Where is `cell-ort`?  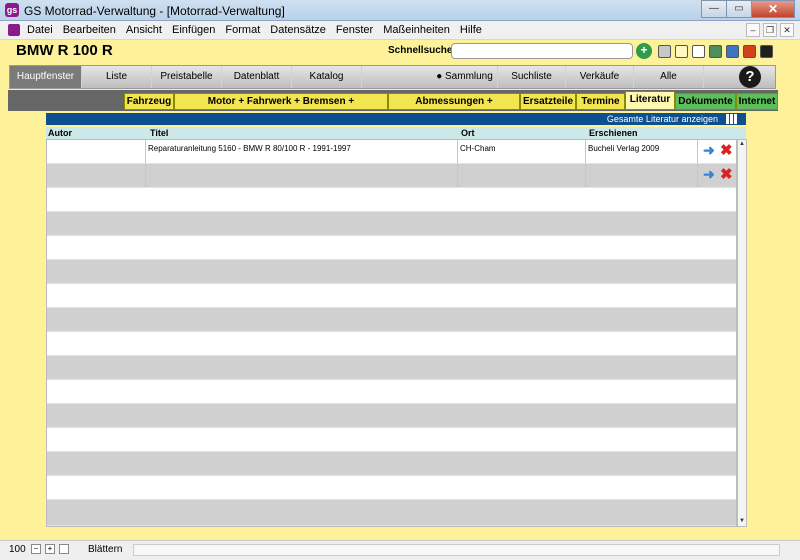 cell-ort is located at coordinates (522, 175).